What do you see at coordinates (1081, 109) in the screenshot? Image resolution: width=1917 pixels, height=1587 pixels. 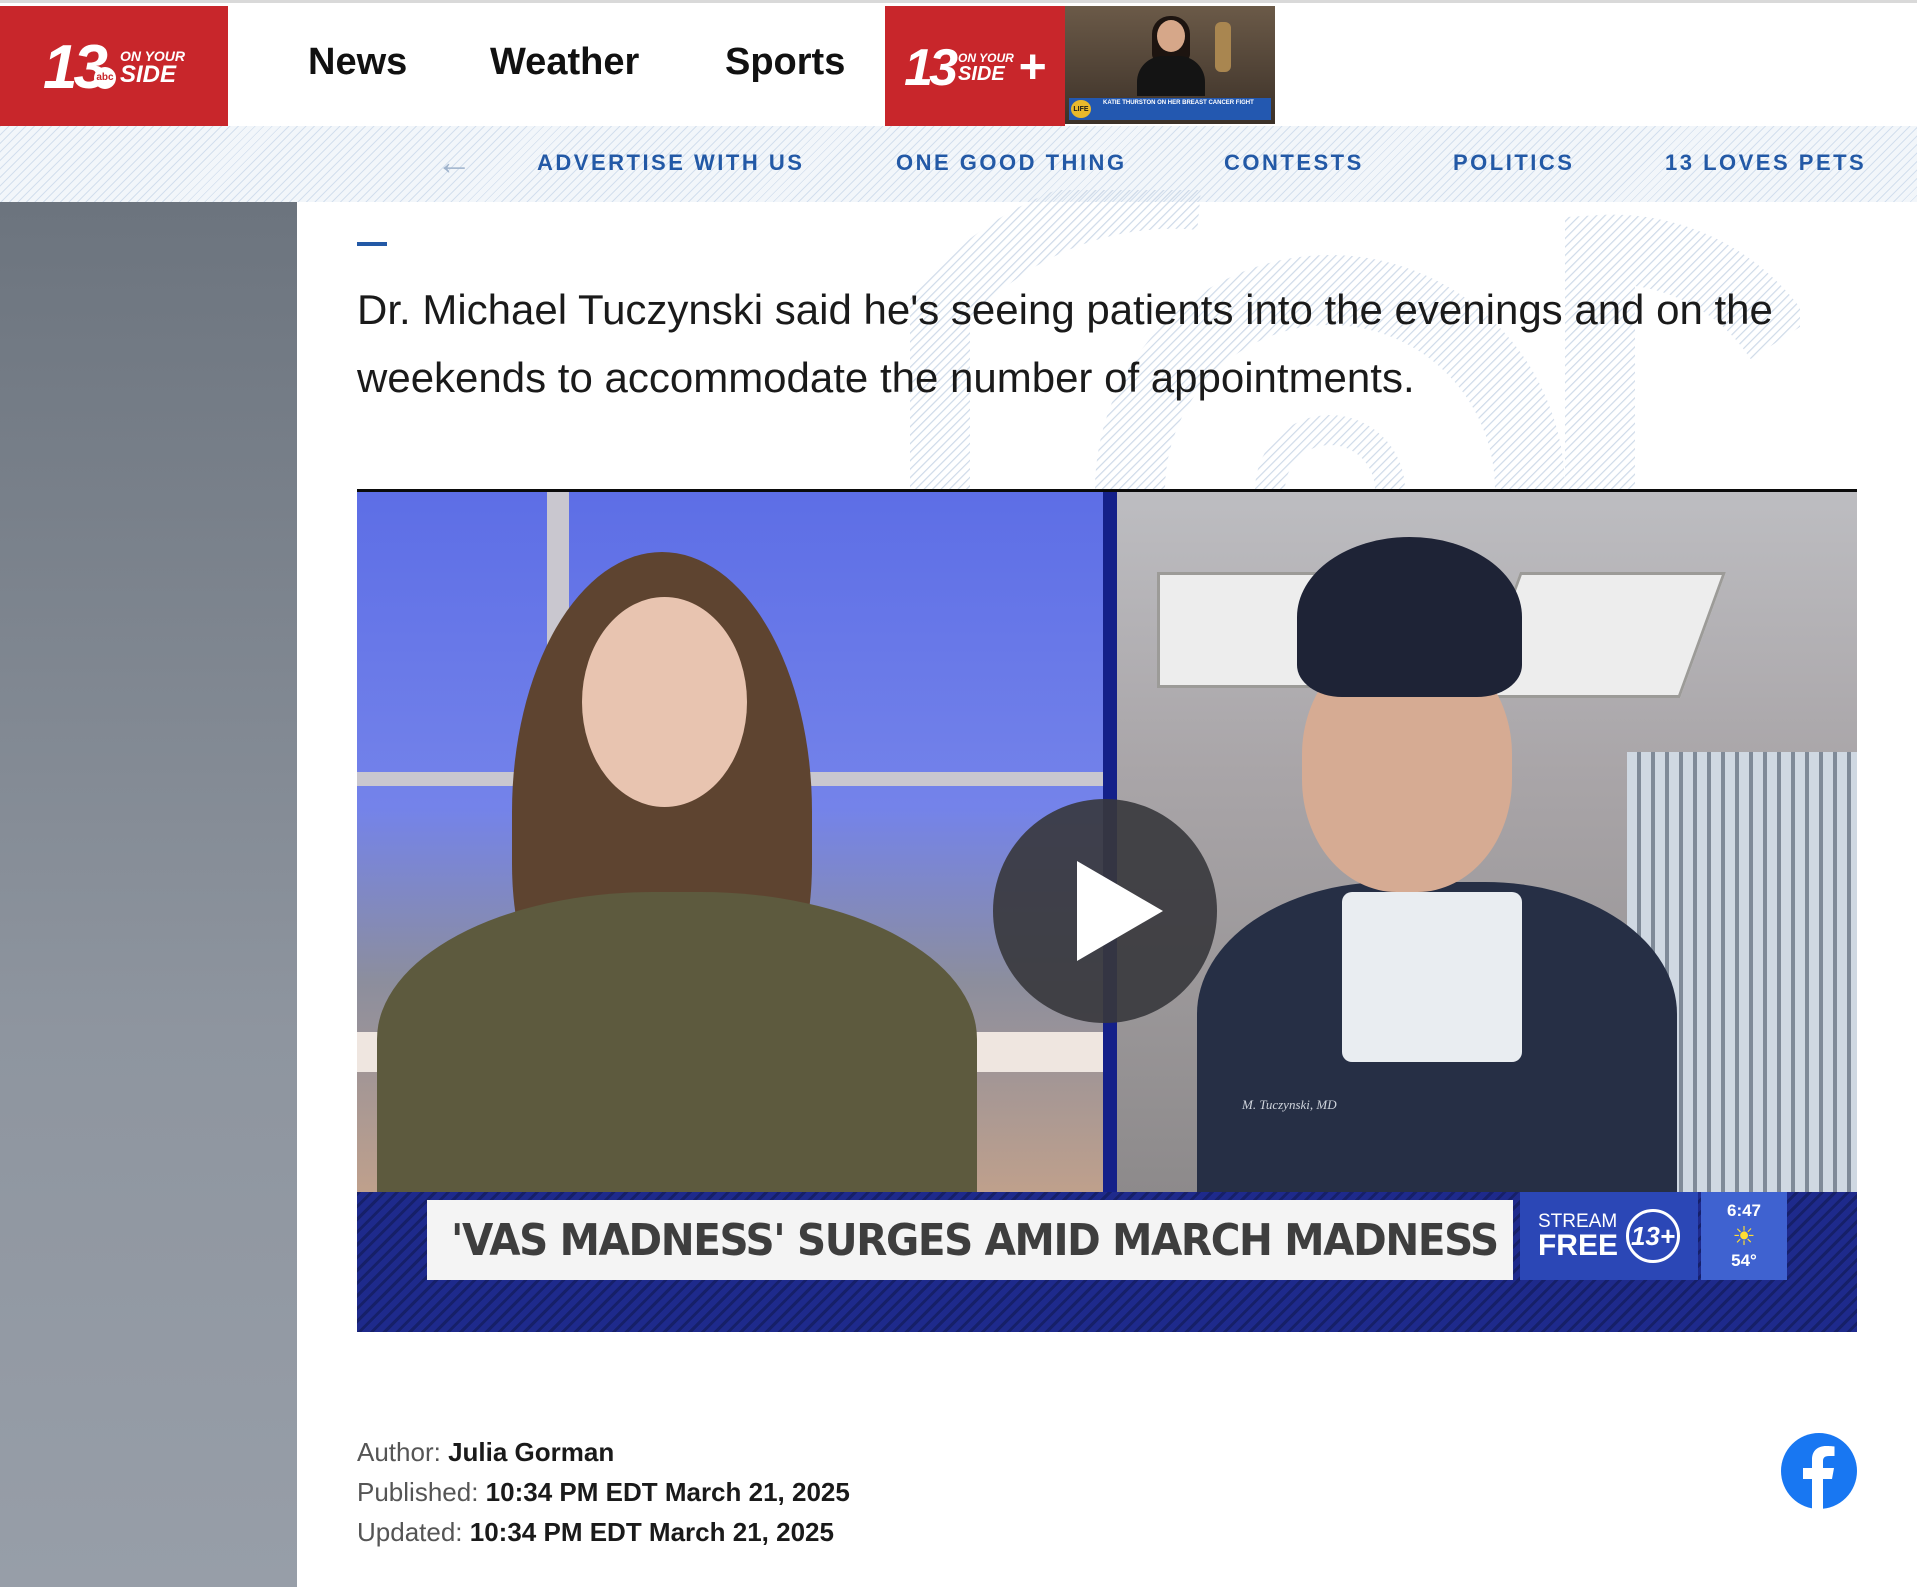 I see `promo-badge: LIFE` at bounding box center [1081, 109].